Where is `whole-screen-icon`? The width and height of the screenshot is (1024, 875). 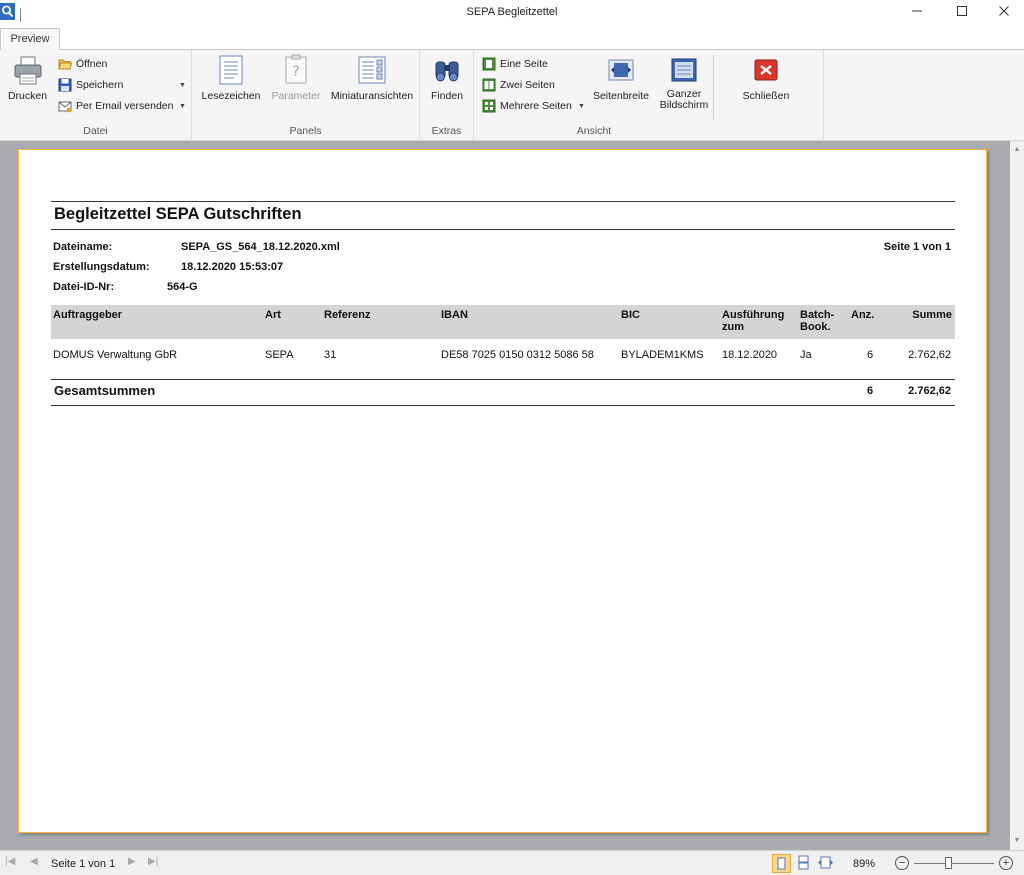
whole-screen-icon is located at coordinates (684, 70).